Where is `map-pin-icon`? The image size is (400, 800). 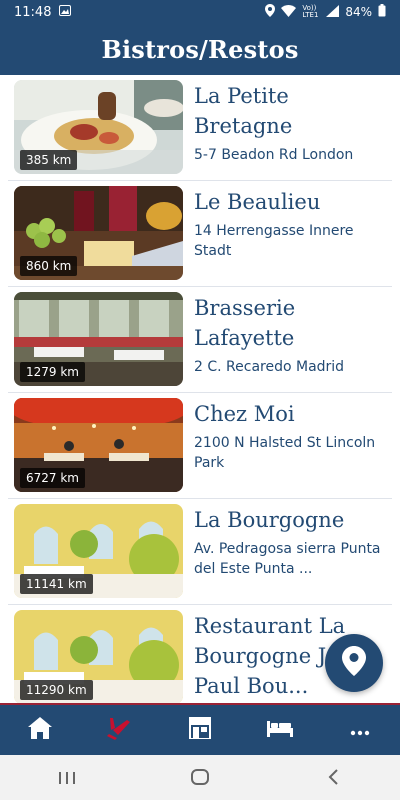 map-pin-icon is located at coordinates (354, 663).